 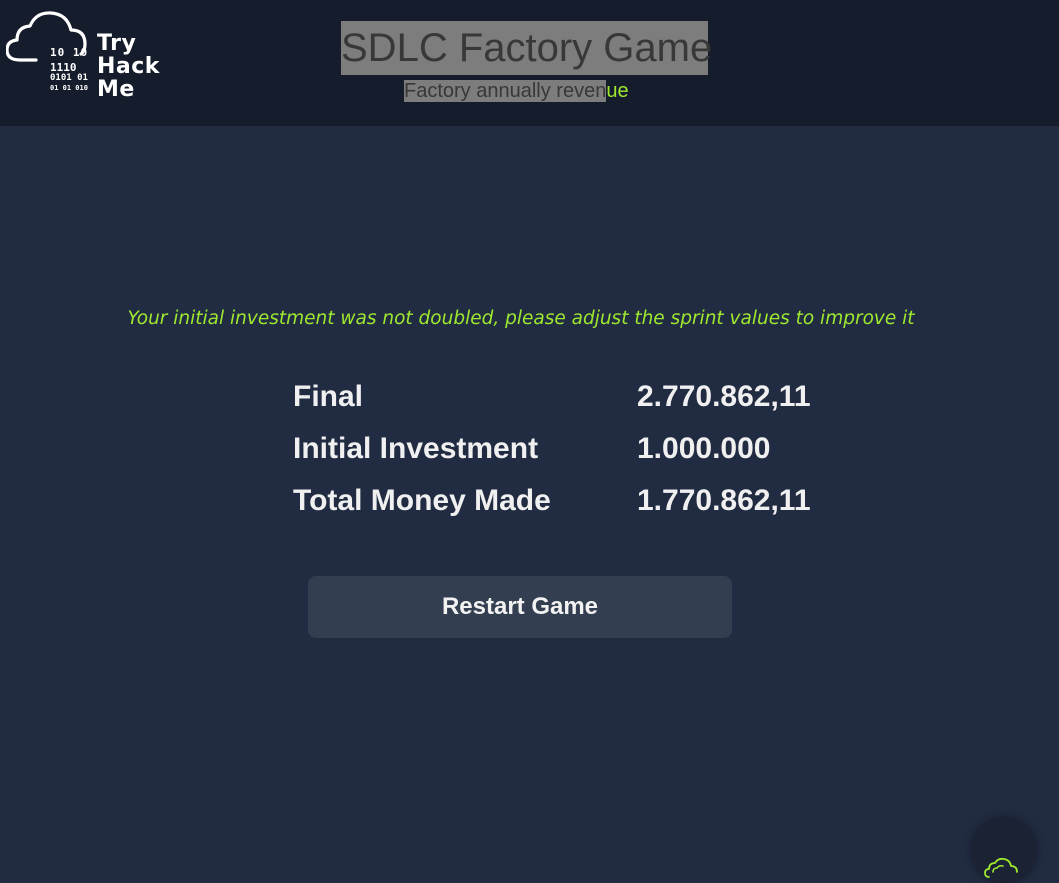 I want to click on logo-wordmark: Try Hack Me, so click(x=128, y=66).